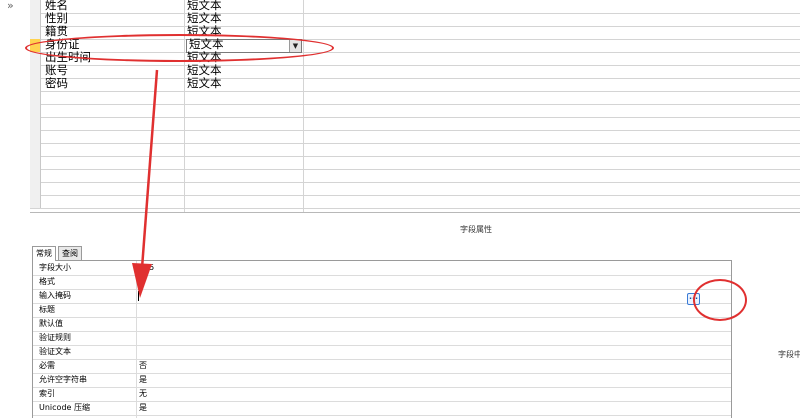 The height and width of the screenshot is (418, 800). Describe the element at coordinates (55, 337) in the screenshot. I see `property-name: 验证规则` at that location.